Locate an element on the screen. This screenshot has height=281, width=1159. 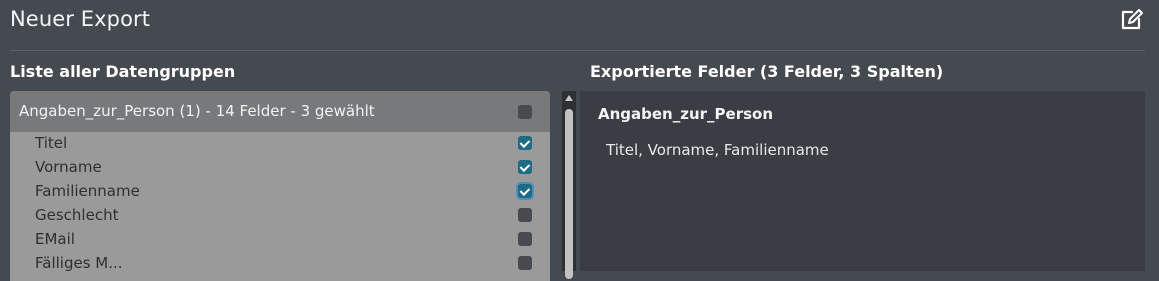
list-item: EMail is located at coordinates (280, 240).